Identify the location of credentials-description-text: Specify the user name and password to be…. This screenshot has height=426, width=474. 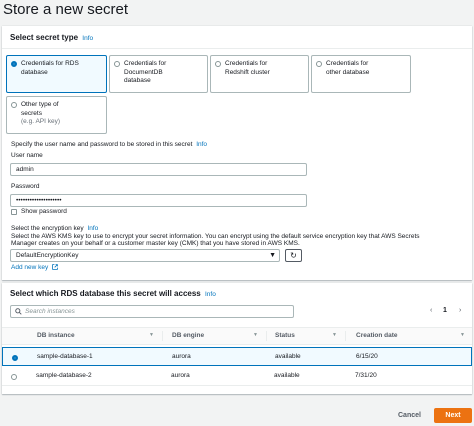
(102, 144).